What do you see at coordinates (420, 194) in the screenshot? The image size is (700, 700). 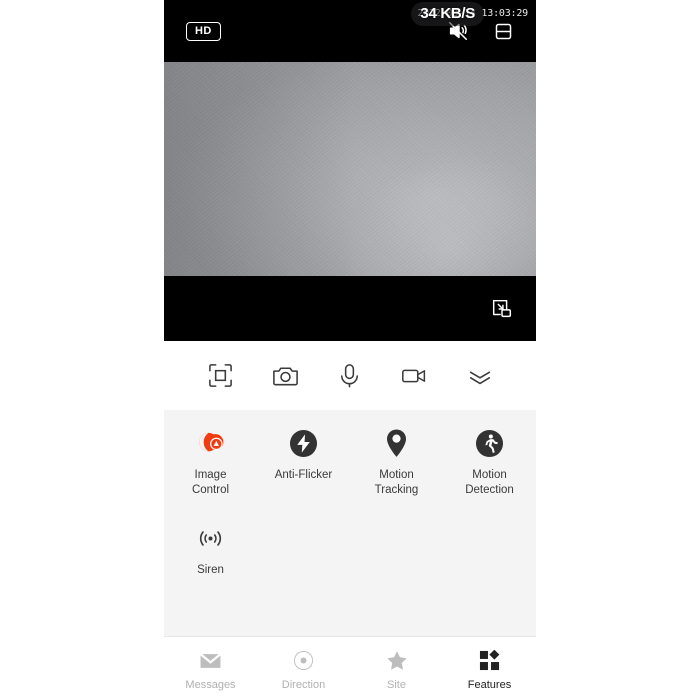 I see `video-sheen` at bounding box center [420, 194].